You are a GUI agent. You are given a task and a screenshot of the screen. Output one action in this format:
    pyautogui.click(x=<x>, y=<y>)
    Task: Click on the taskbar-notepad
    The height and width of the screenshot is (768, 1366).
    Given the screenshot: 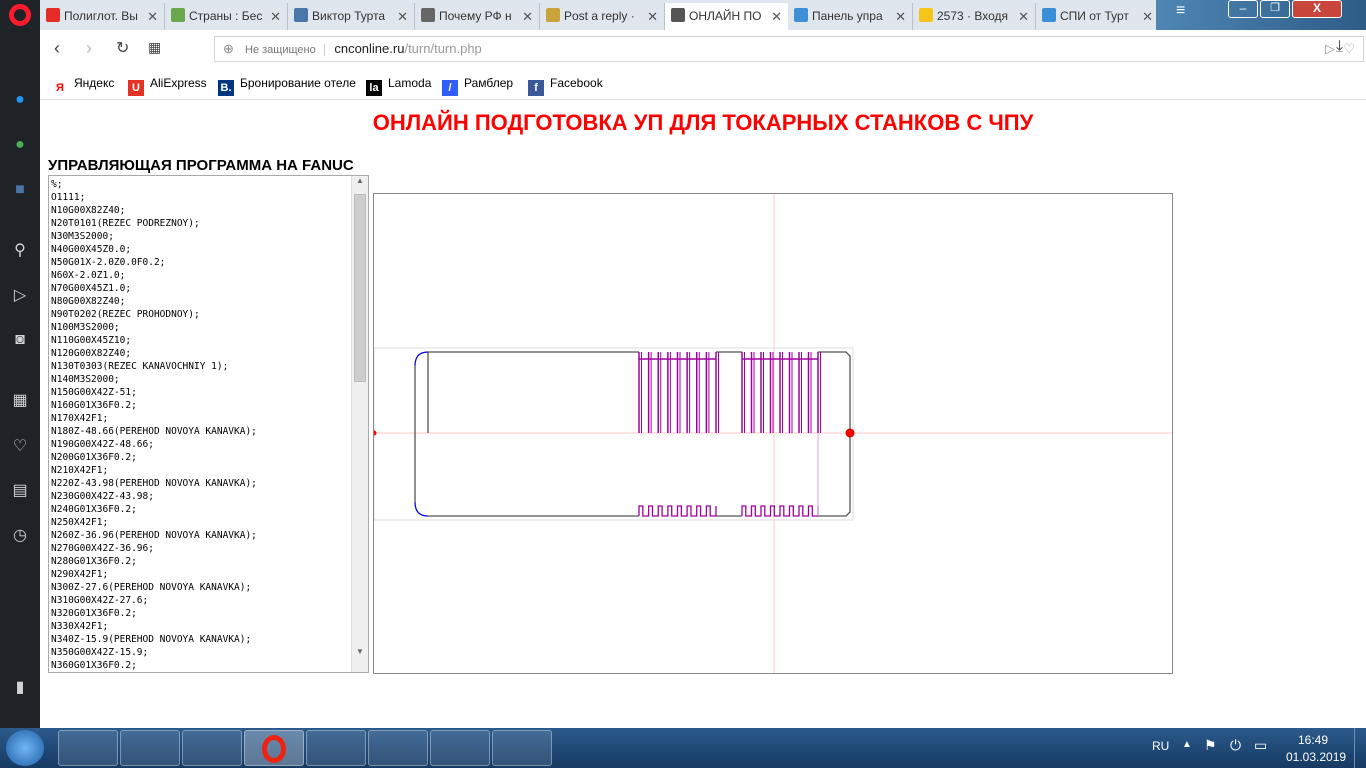 What is the action you would take?
    pyautogui.click(x=398, y=748)
    